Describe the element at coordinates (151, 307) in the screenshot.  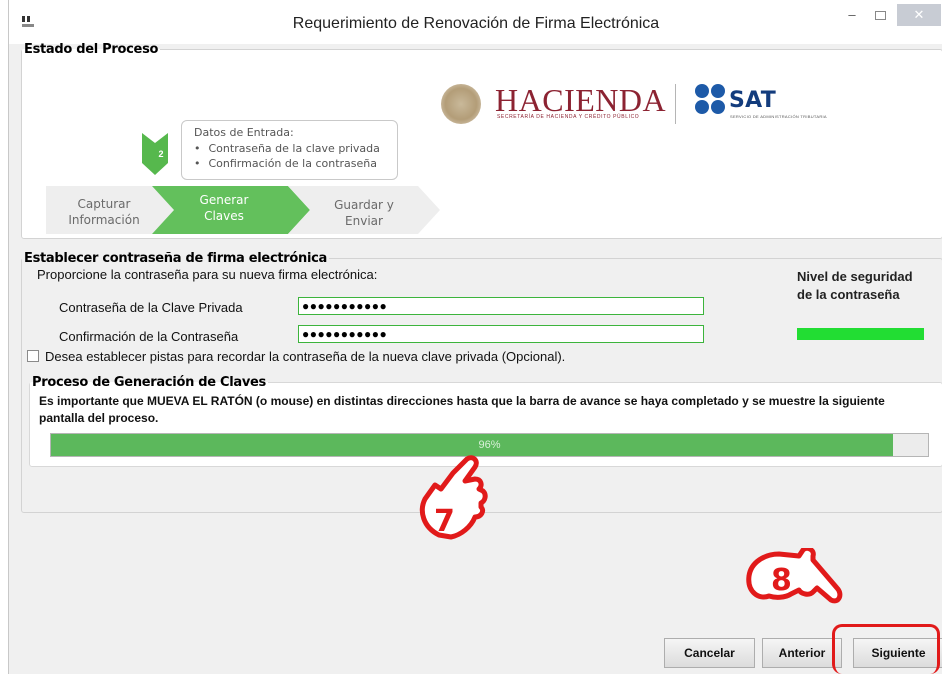
I see `private-key-password-label: Contraseña de la Clave Privada` at that location.